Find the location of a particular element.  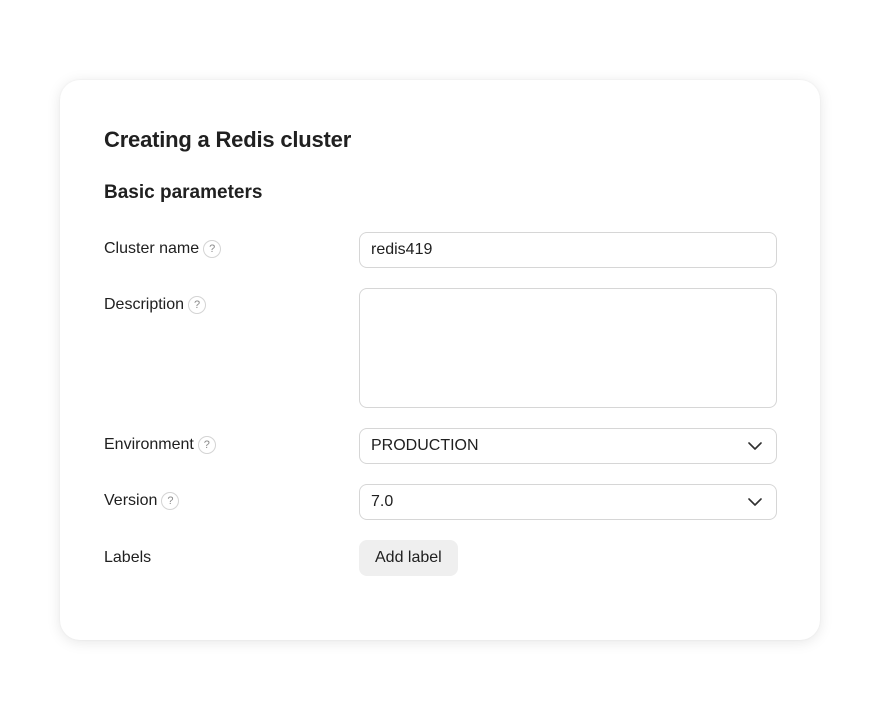

version-label: Version is located at coordinates (131, 500).